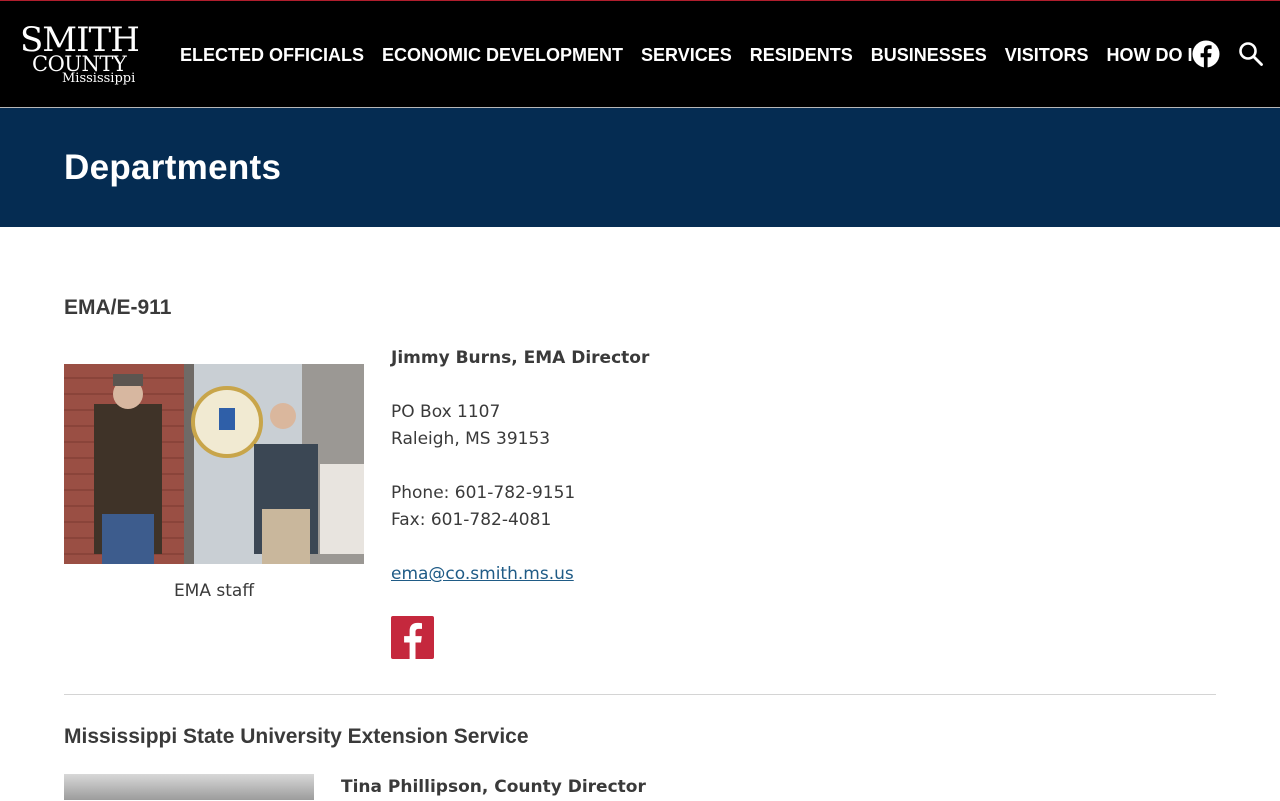 The width and height of the screenshot is (1280, 801). Describe the element at coordinates (214, 591) in the screenshot. I see `photo-caption: EMA staff` at that location.